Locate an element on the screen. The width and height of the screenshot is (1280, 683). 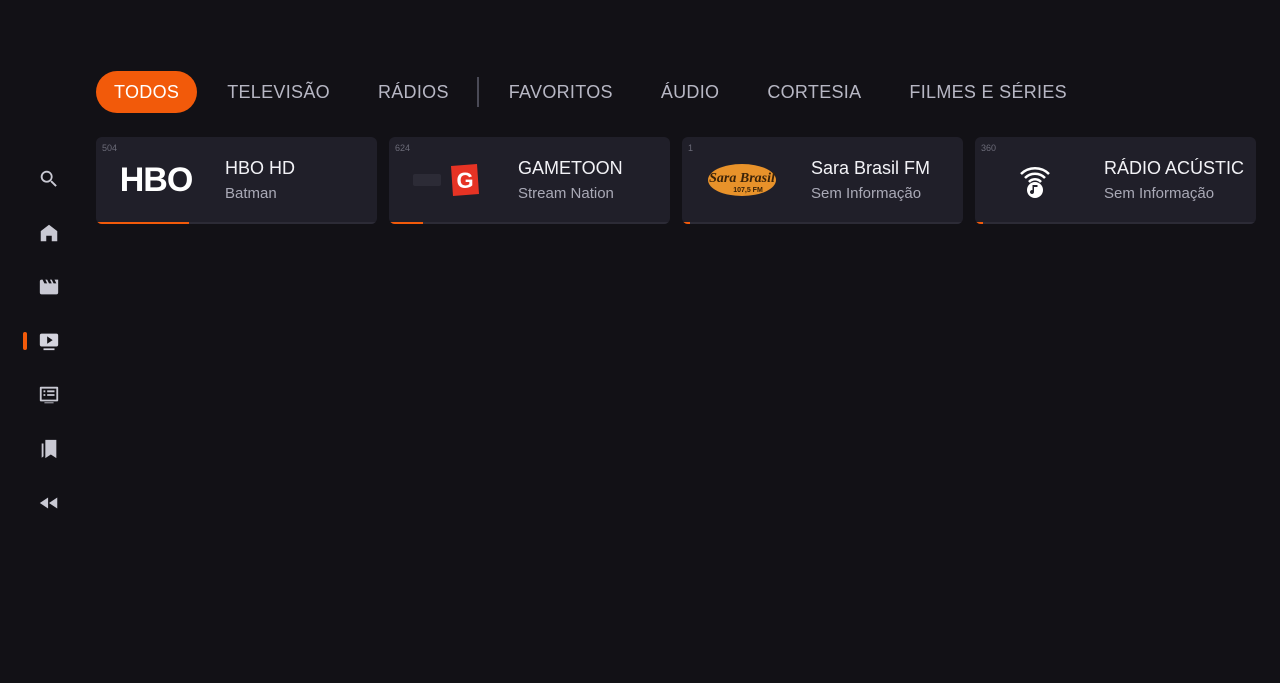
sidebar-item-bookmarks is located at coordinates (49, 449).